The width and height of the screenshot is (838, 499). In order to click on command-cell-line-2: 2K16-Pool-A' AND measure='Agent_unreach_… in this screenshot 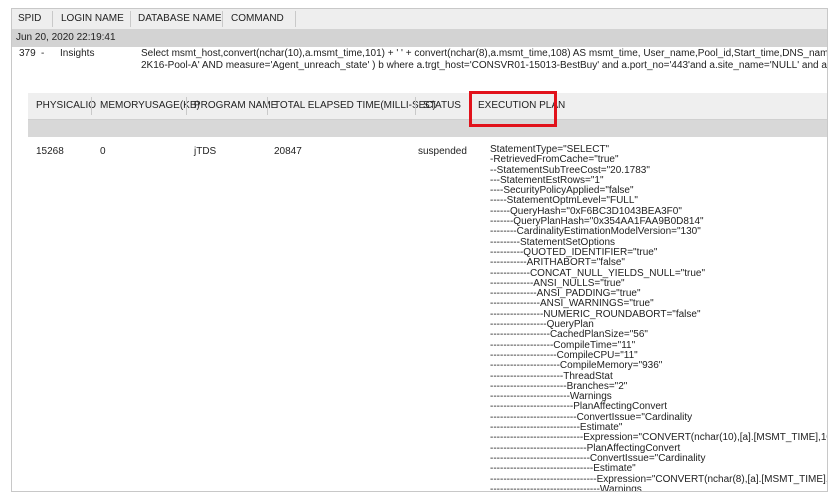, I will do `click(484, 65)`.